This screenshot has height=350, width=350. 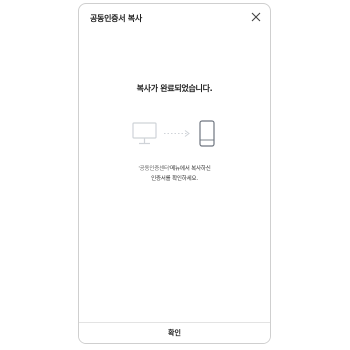 What do you see at coordinates (116, 18) in the screenshot?
I see `dialog-title: 공동인증서 복사` at bounding box center [116, 18].